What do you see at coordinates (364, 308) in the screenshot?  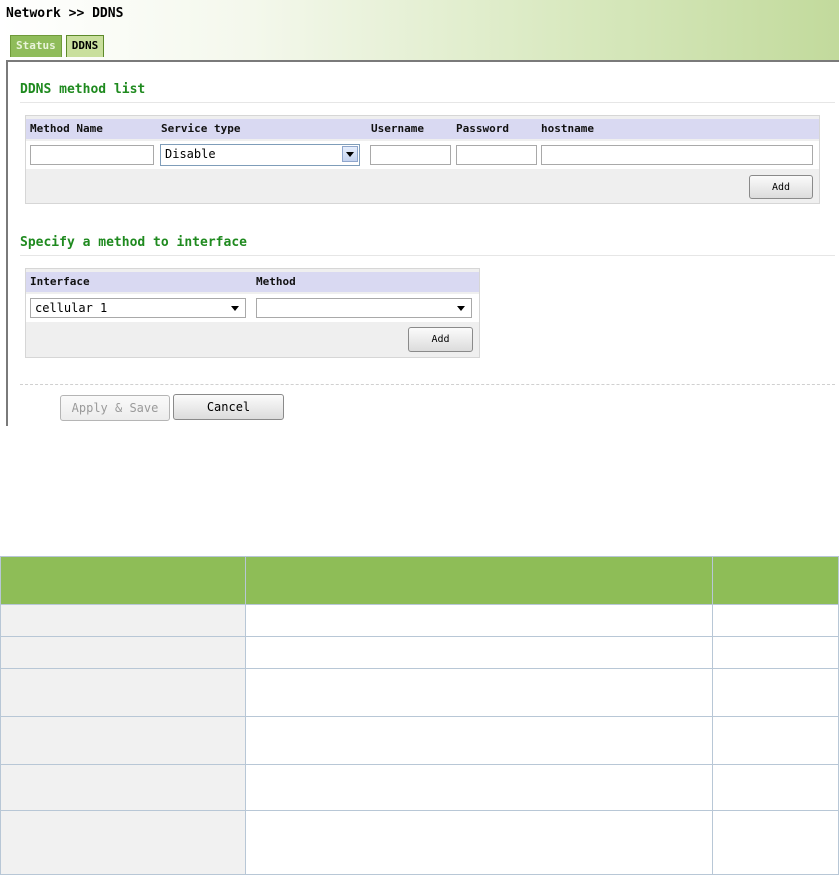 I see `method-select` at bounding box center [364, 308].